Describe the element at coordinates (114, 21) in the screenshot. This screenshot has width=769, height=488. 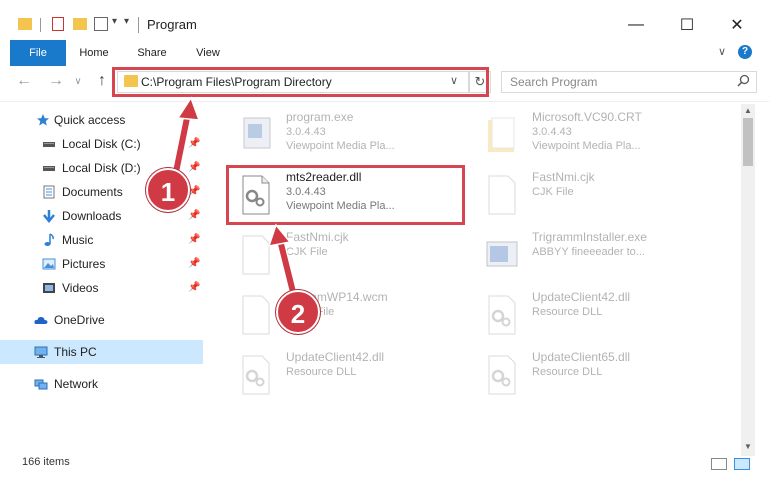
I see `chevron-down-icon: ▾` at that location.